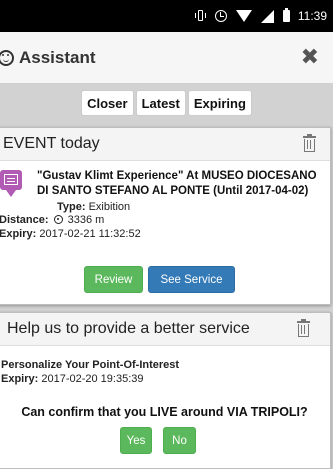  Describe the element at coordinates (107, 103) in the screenshot. I see `filter-closer-button: Closer` at that location.